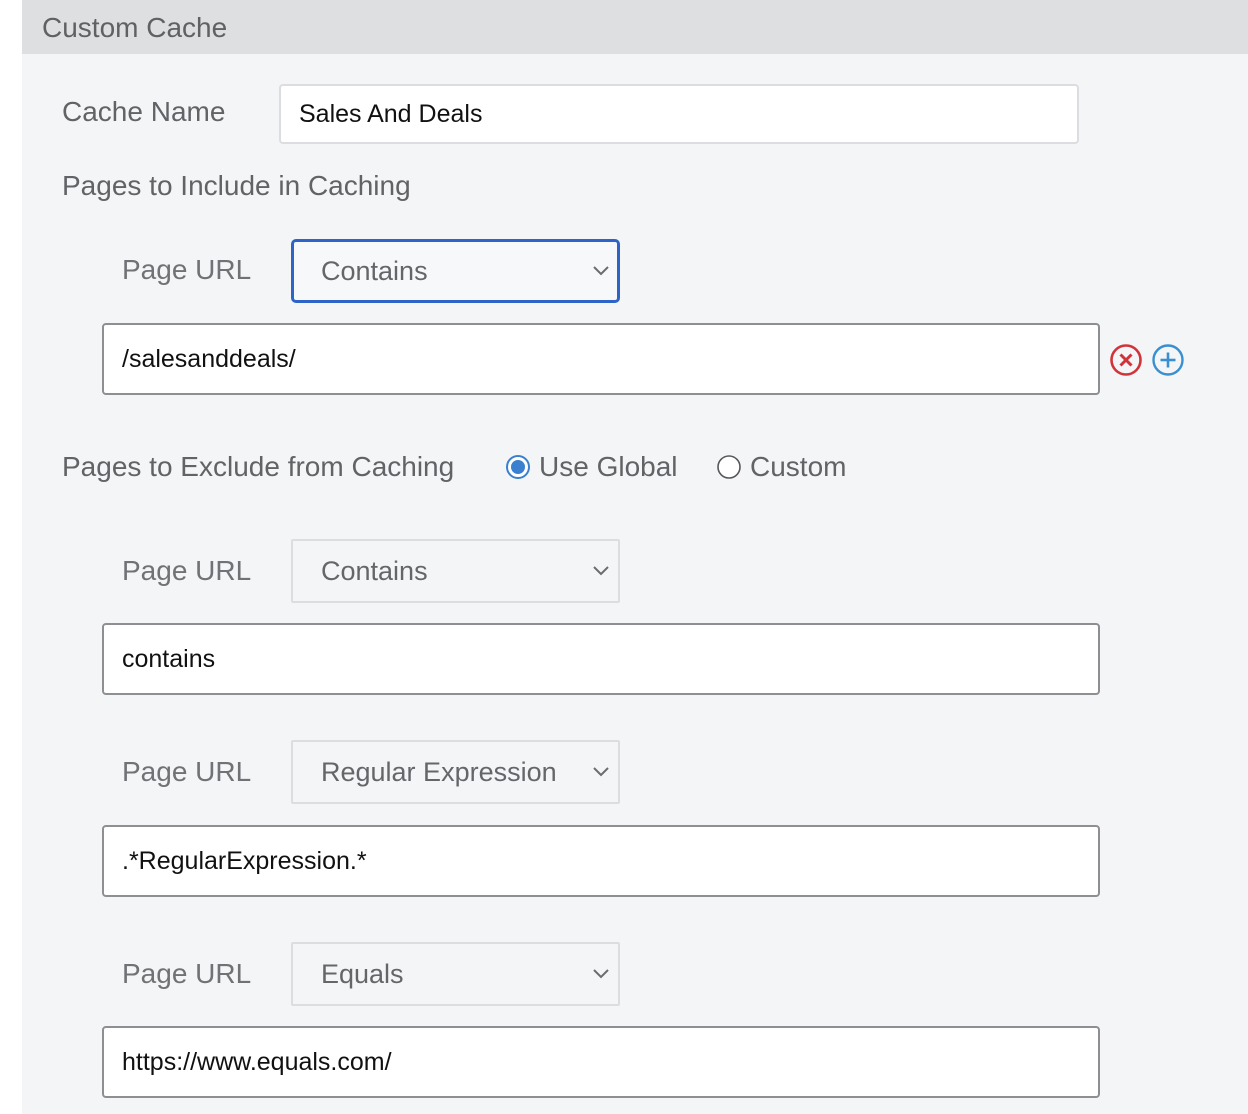 The width and height of the screenshot is (1248, 1114). Describe the element at coordinates (798, 466) in the screenshot. I see `radio-custom-label: Custom` at that location.